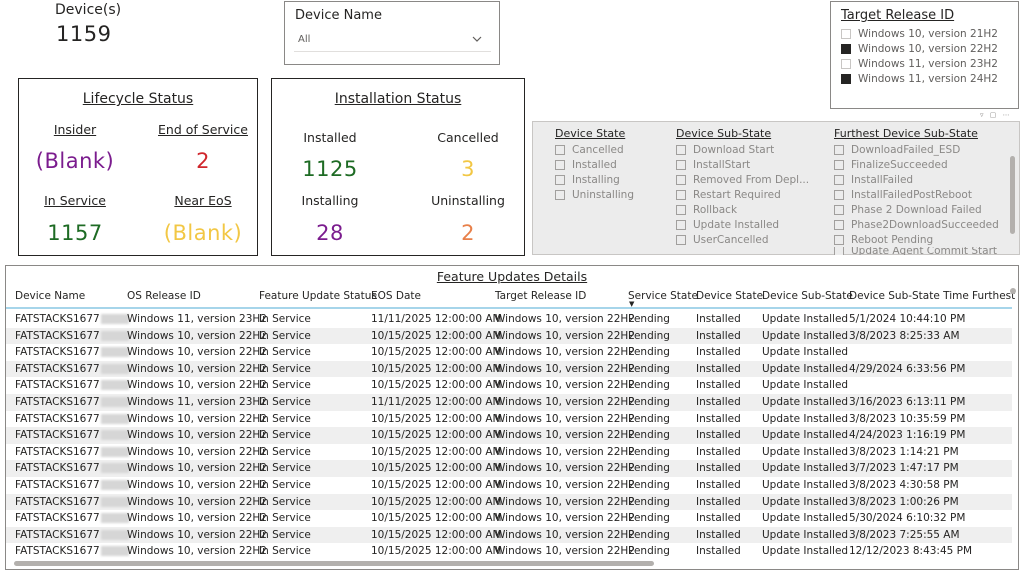 The height and width of the screenshot is (571, 1024). What do you see at coordinates (88, 10) in the screenshot?
I see `device-count-label: Device(s)` at bounding box center [88, 10].